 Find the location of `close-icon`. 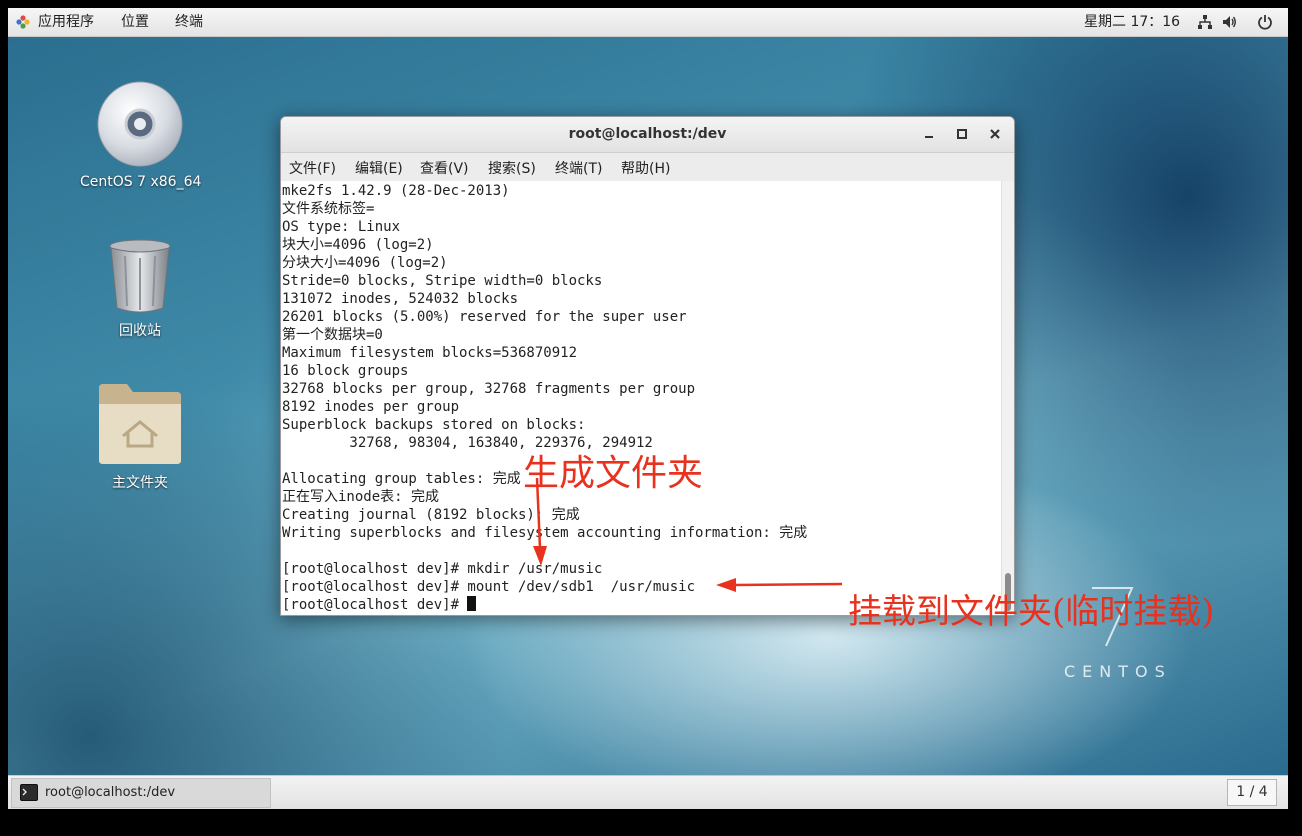

close-icon is located at coordinates (995, 134).